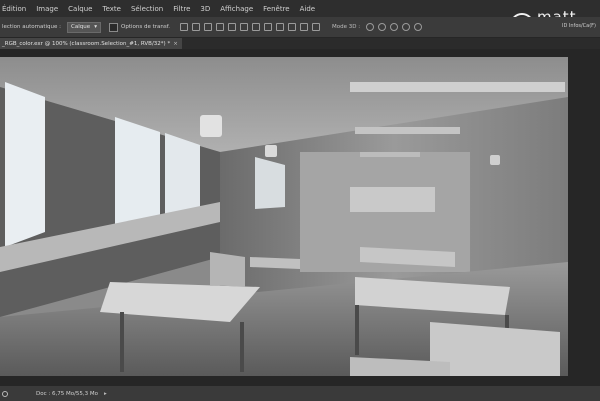  I want to click on distribute-center-icon, so click(304, 27).